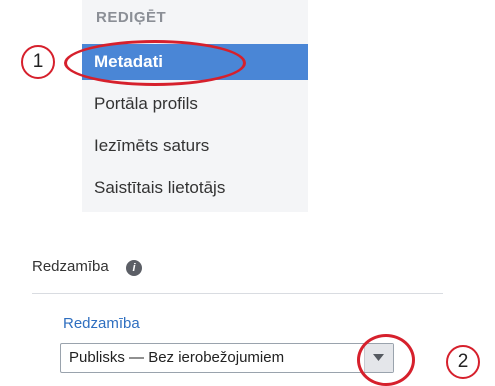  What do you see at coordinates (155, 63) in the screenshot?
I see `highlight-ellipse-metadati` at bounding box center [155, 63].